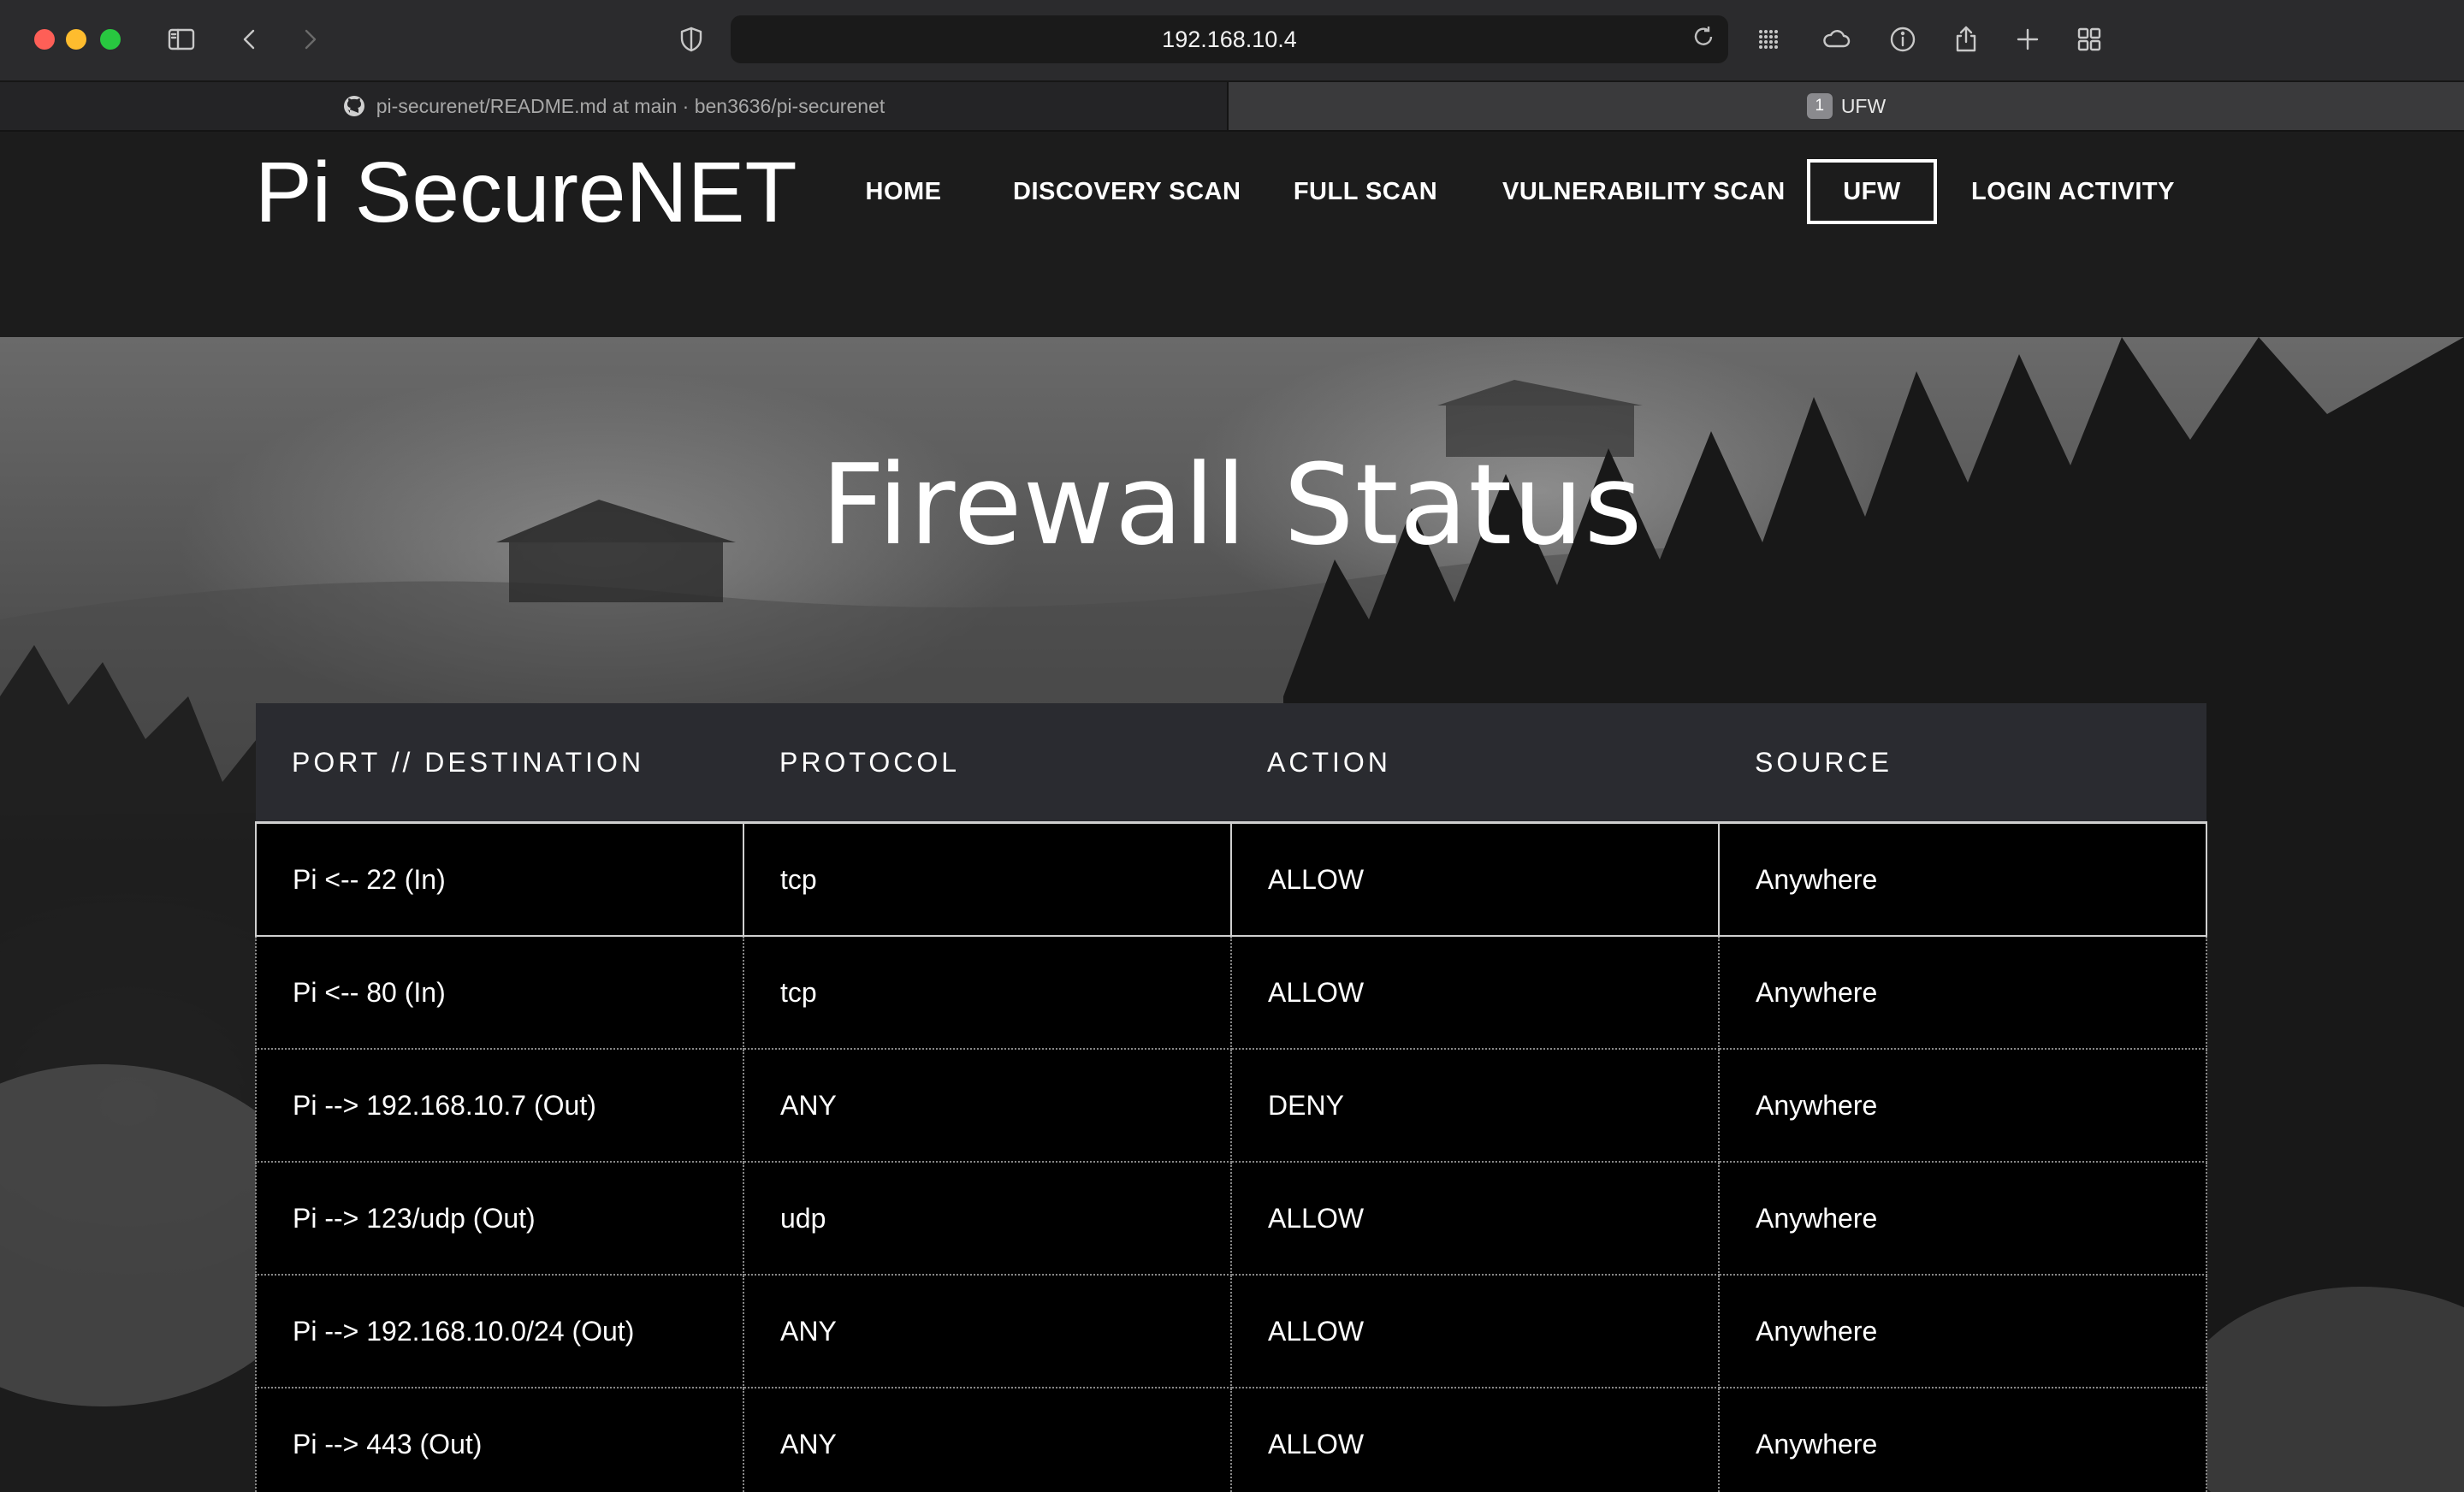  Describe the element at coordinates (1643, 191) in the screenshot. I see `nav-vulnerability-scan: VULNERABILITY SCAN` at that location.